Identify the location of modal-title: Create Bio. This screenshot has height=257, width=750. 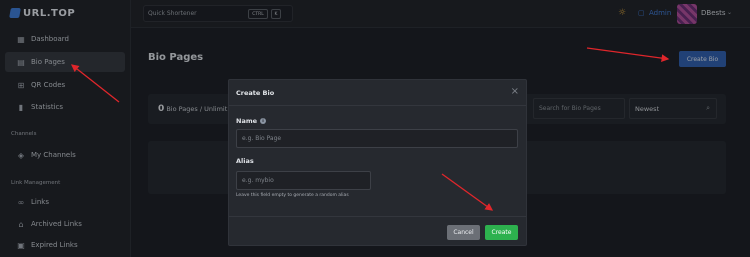
(255, 93).